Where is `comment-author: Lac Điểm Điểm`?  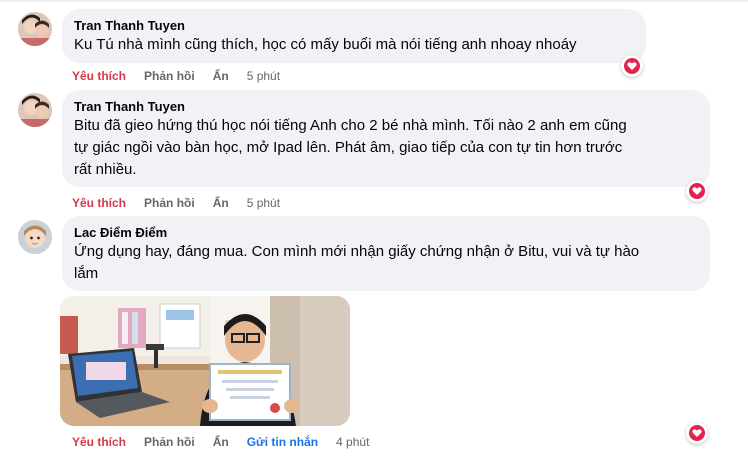 comment-author: Lac Điểm Điểm is located at coordinates (386, 232).